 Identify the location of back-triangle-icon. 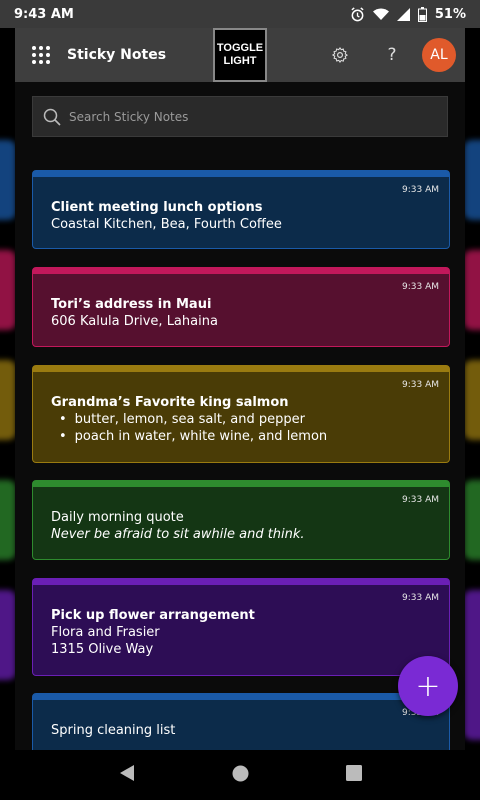
(126, 773).